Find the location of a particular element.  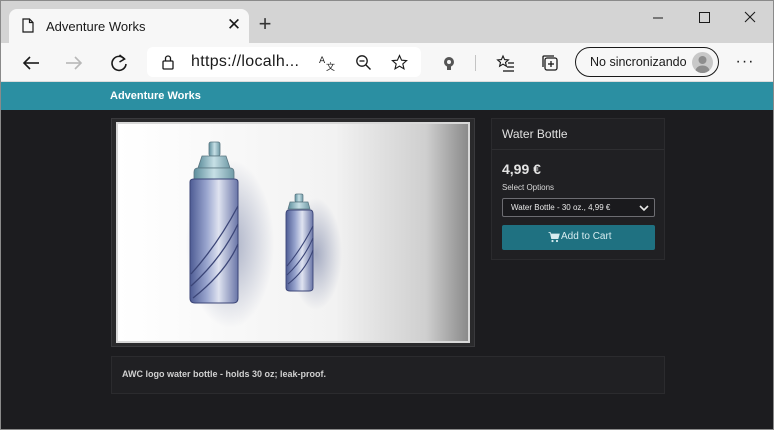

translate-icon: A 文 is located at coordinates (327, 62).